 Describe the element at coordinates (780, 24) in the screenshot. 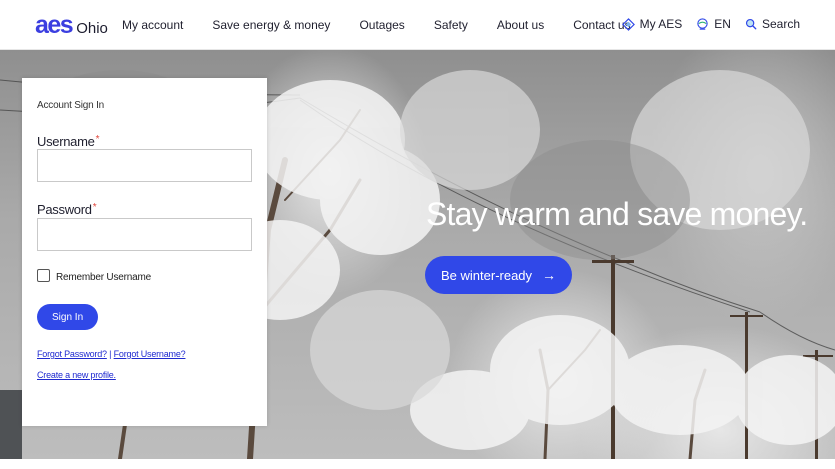

I see `search-label: Search` at that location.